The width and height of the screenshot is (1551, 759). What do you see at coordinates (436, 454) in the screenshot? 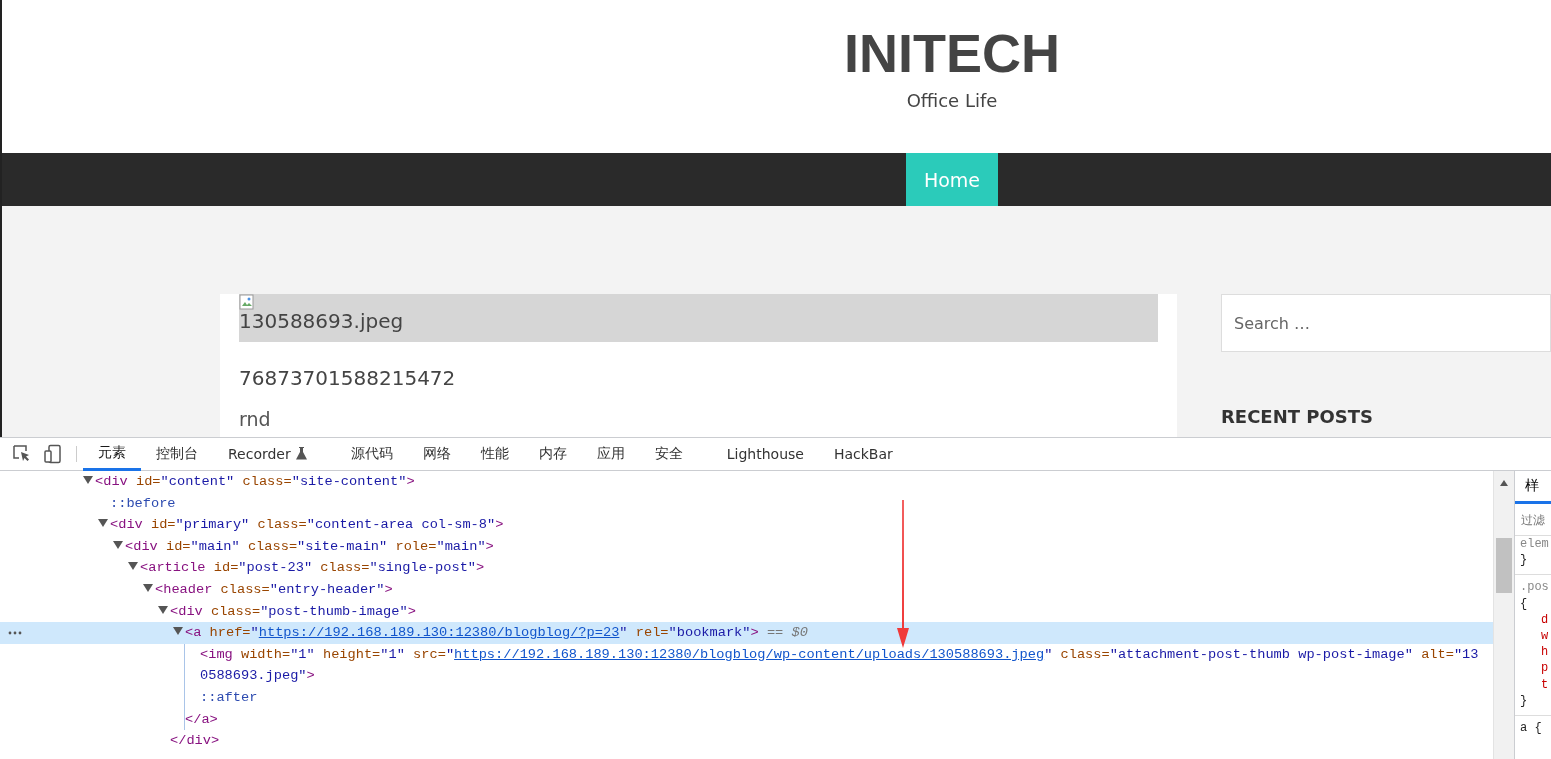
I see `devtools-tab: 网络` at bounding box center [436, 454].